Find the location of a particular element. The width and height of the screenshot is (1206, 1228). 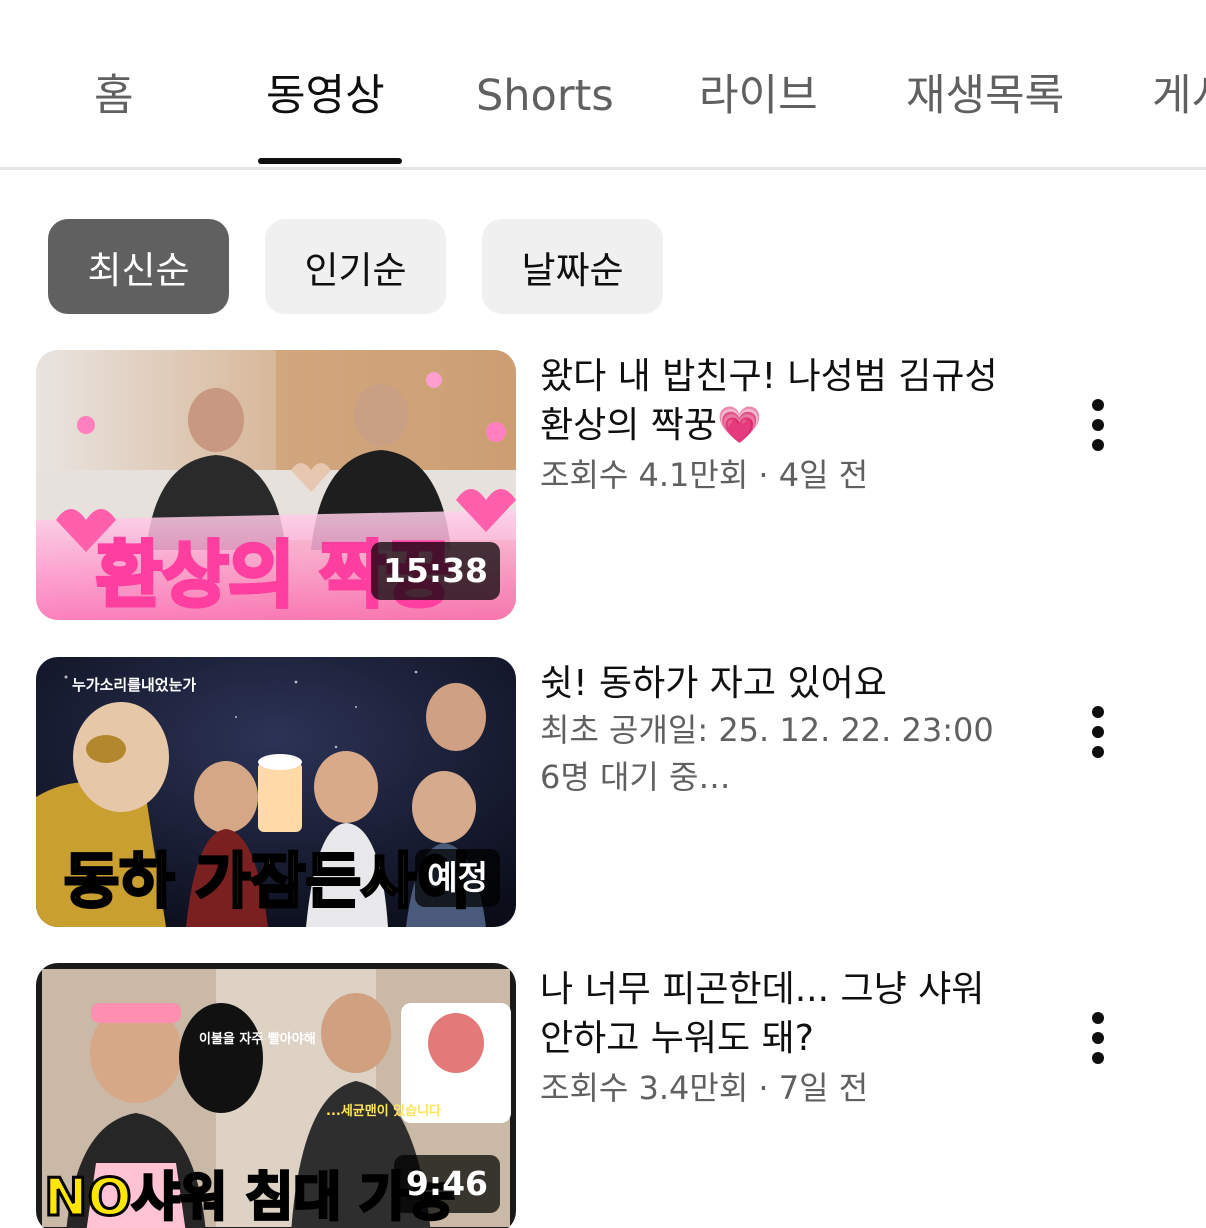

active-tab-indicator is located at coordinates (330, 161).